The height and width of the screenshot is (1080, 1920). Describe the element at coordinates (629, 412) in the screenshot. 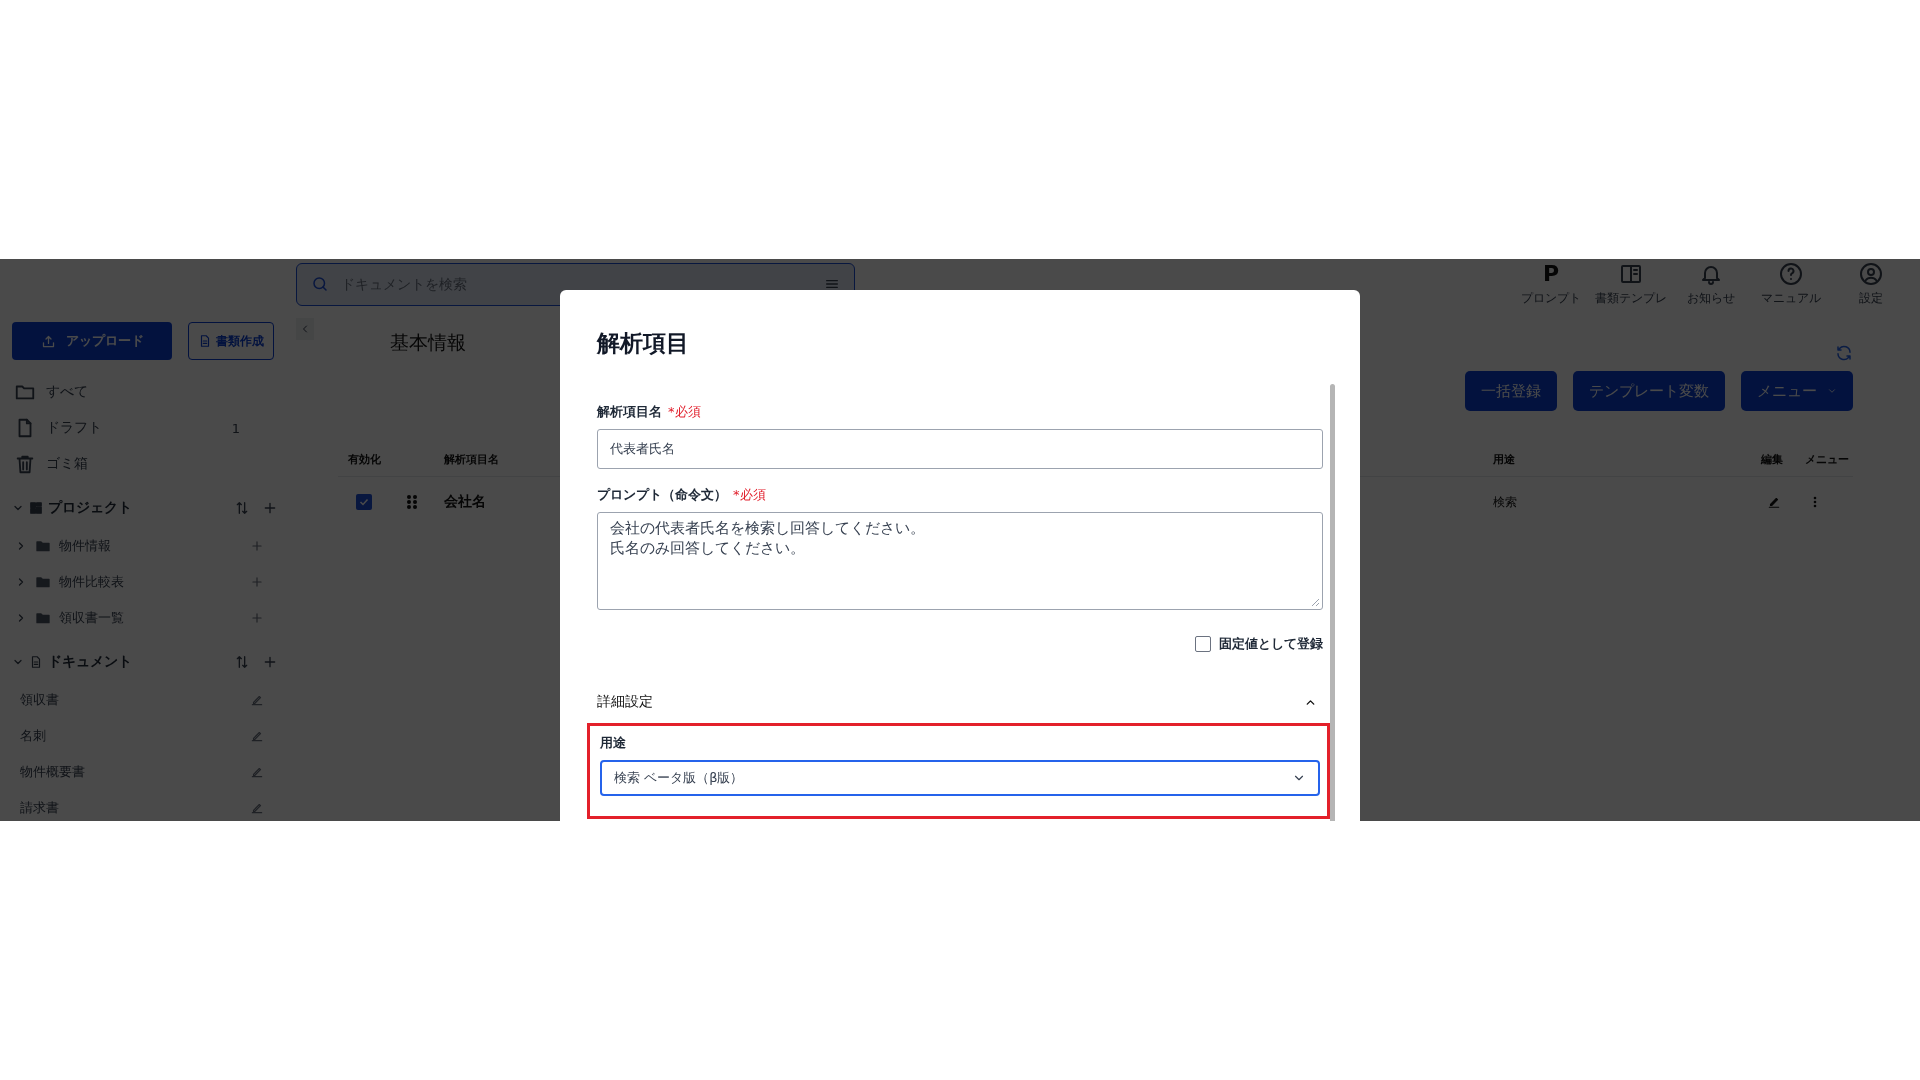

I see `field-label: 解析項目名` at that location.